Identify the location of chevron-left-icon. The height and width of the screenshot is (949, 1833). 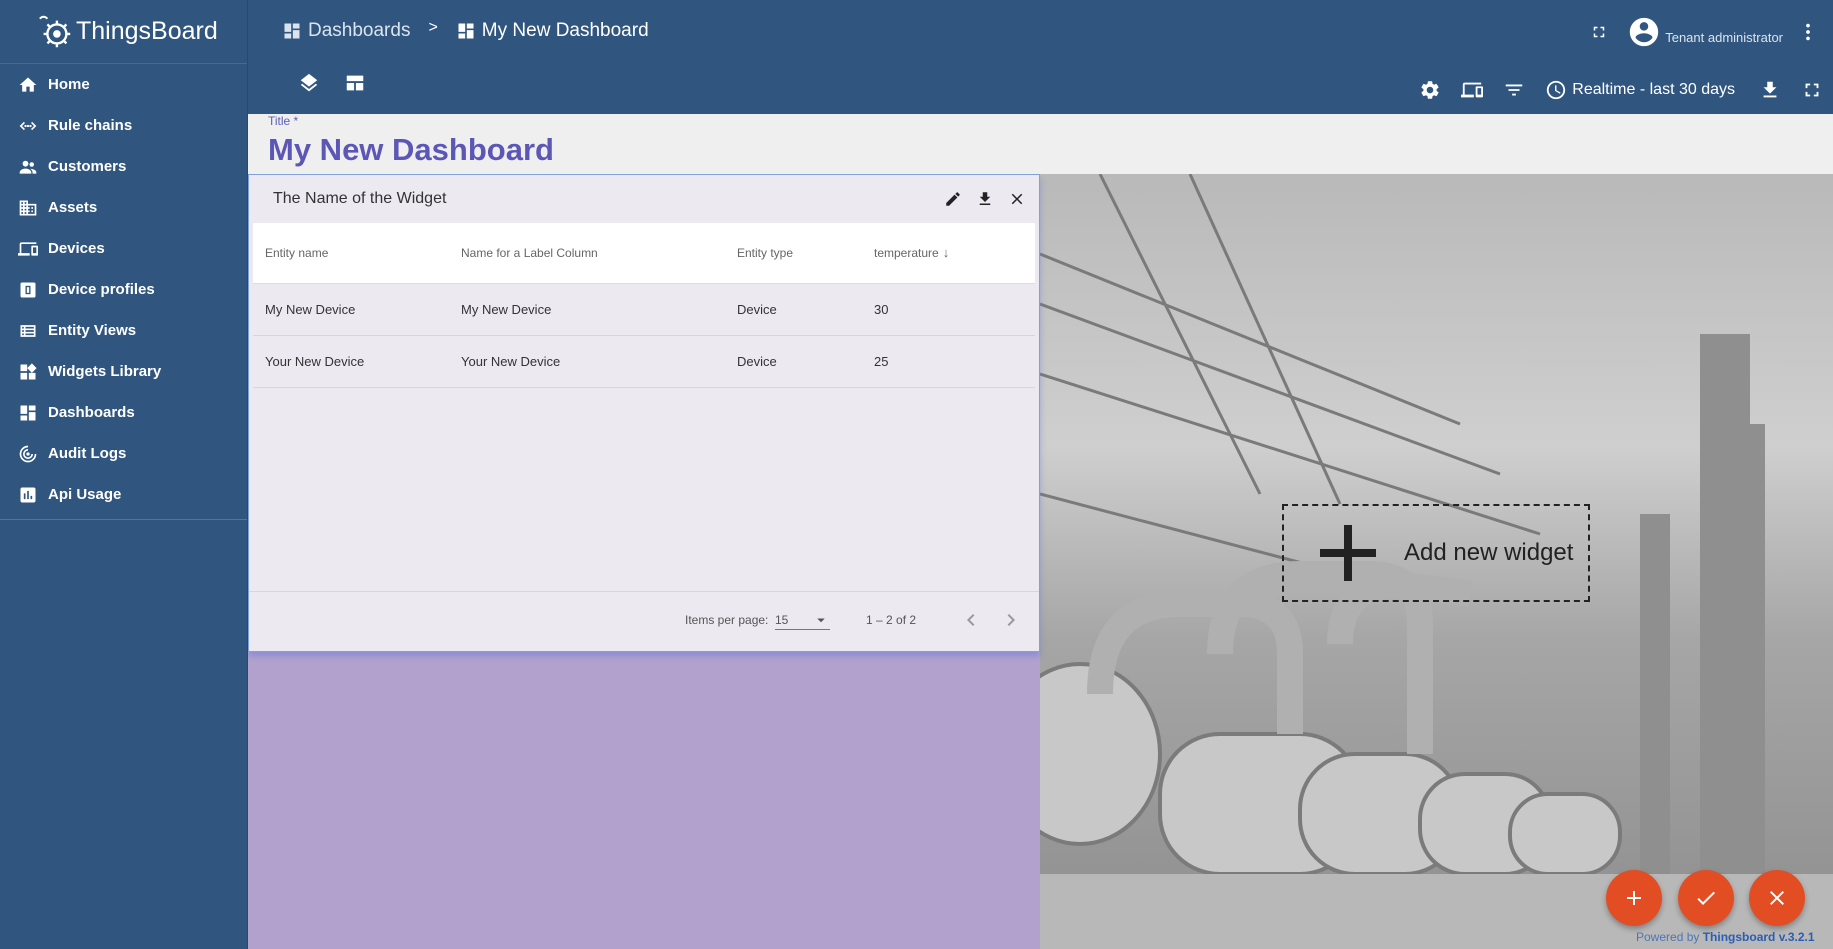
(971, 620).